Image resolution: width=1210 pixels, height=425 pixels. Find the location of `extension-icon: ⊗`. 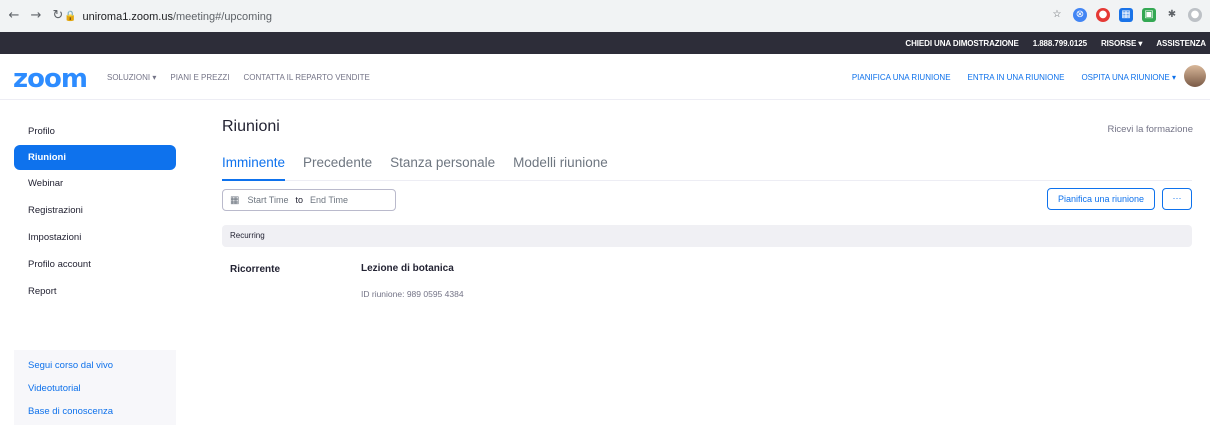

extension-icon: ⊗ is located at coordinates (1080, 15).